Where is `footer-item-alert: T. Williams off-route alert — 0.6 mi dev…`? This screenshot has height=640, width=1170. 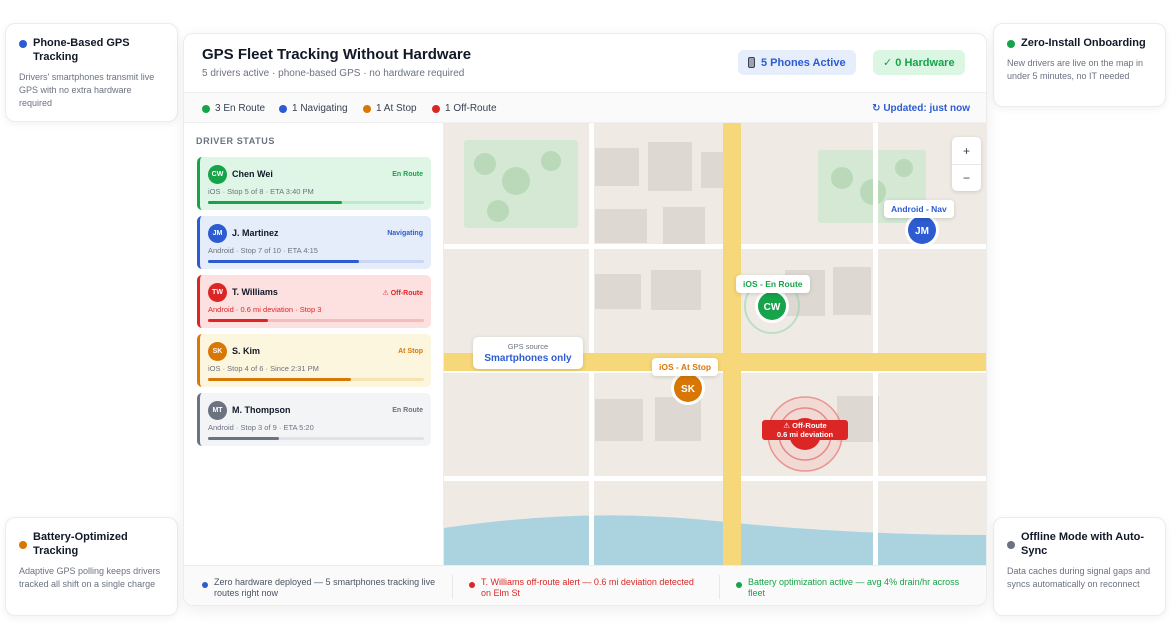 footer-item-alert: T. Williams off-route alert — 0.6 mi dev… is located at coordinates (581, 588).